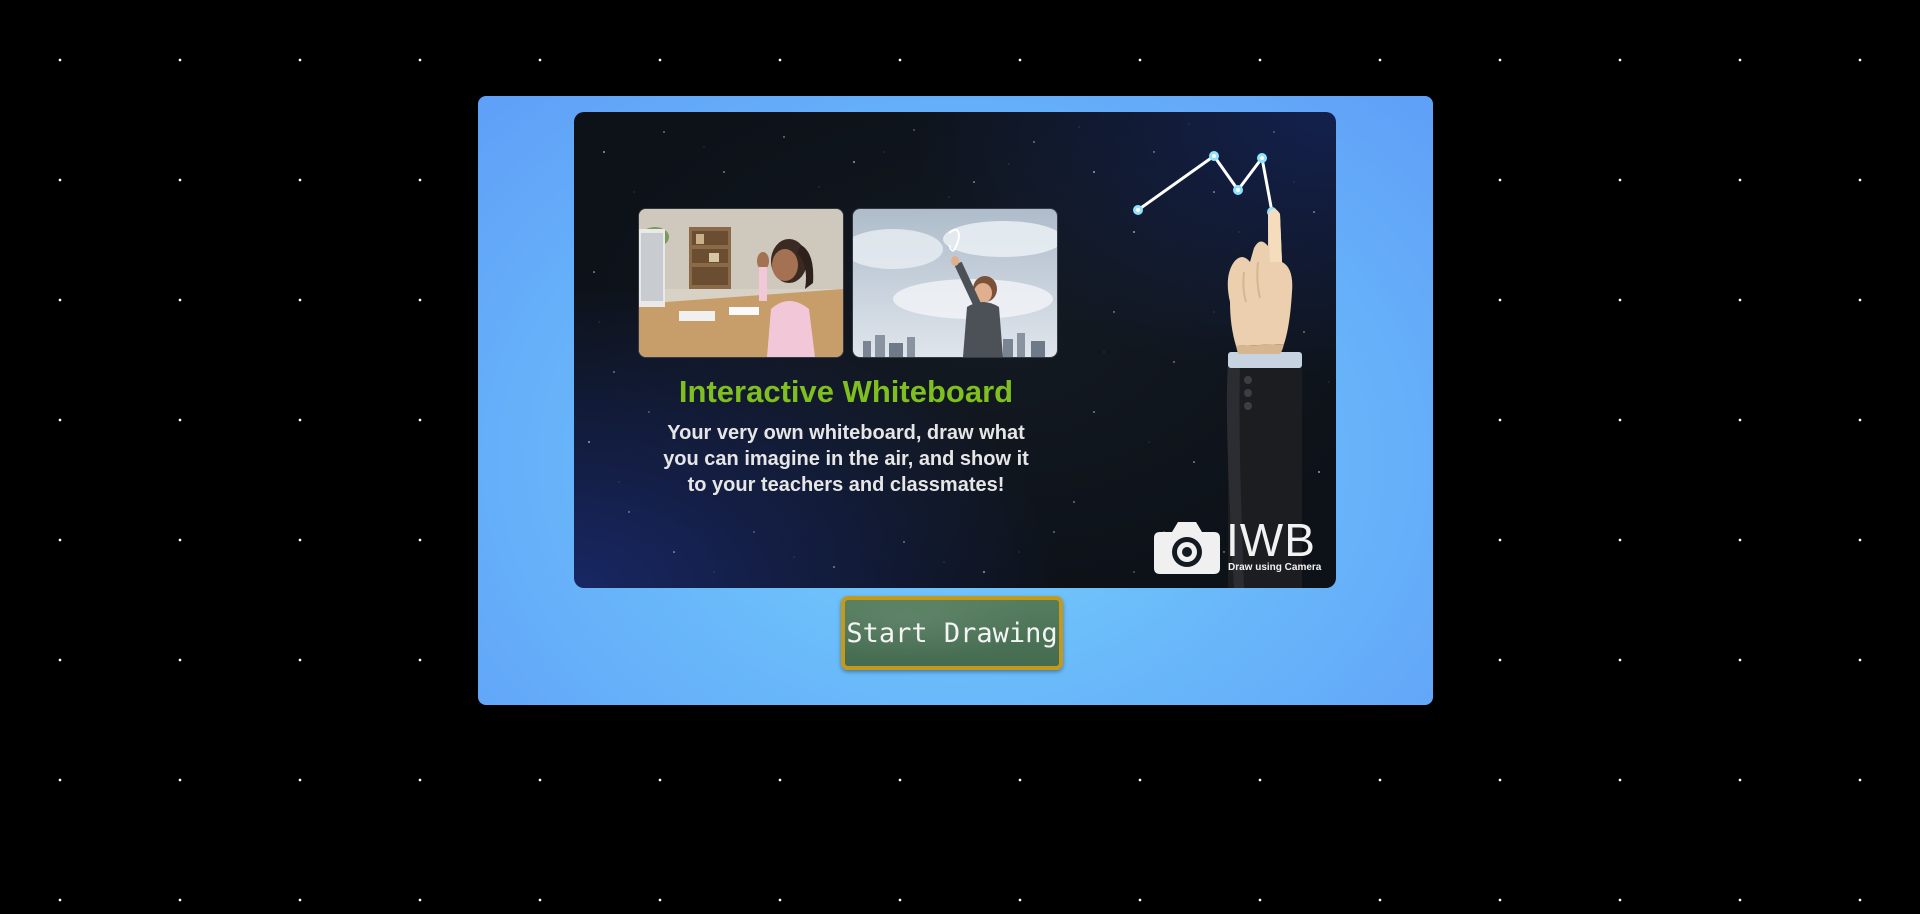 This screenshot has height=914, width=1920. What do you see at coordinates (1271, 540) in the screenshot?
I see `logo-text: IWB` at bounding box center [1271, 540].